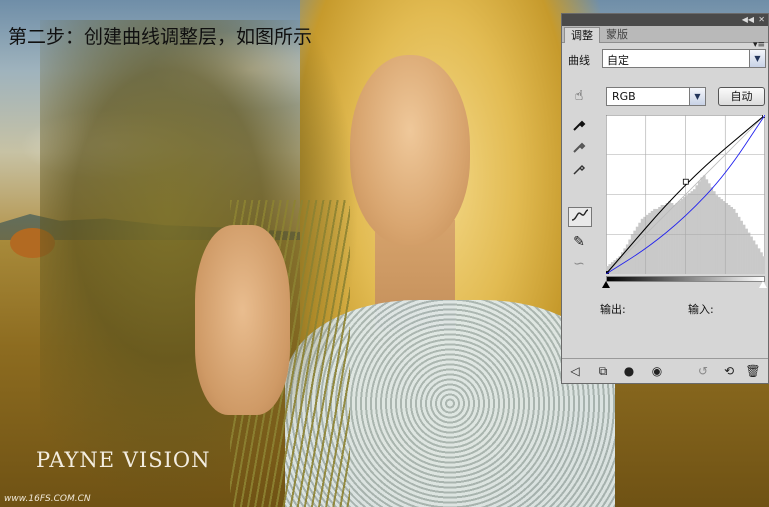 The image size is (769, 507). I want to click on panel-titlebar: ◀◀ ✕, so click(665, 20).